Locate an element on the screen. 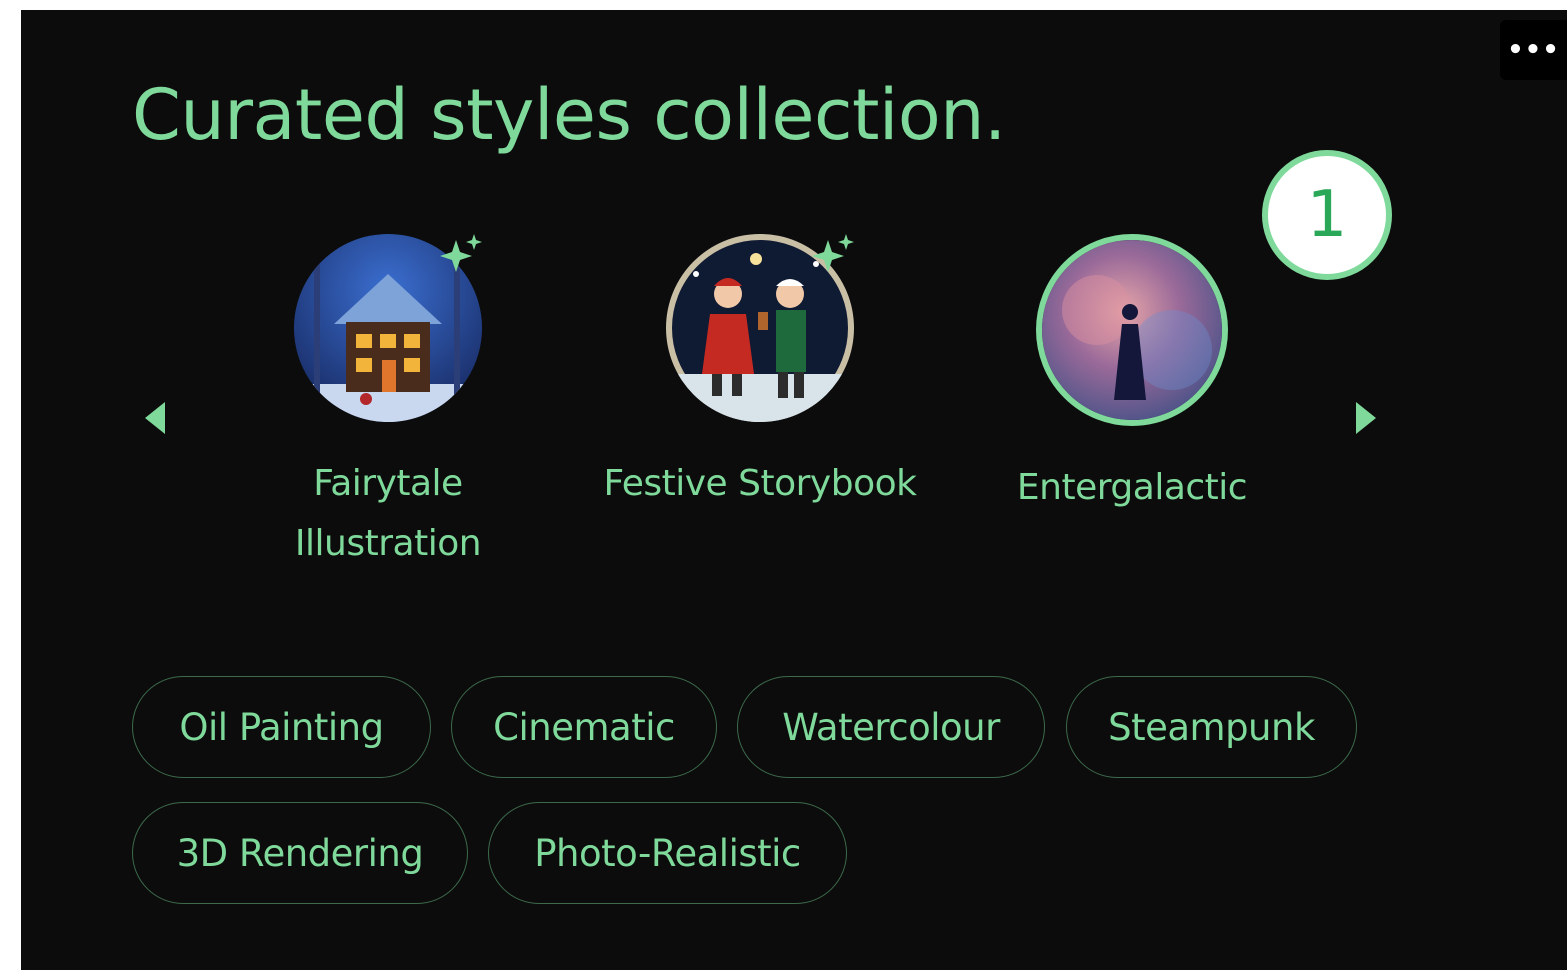 This screenshot has height=970, width=1567. entergalactic-thumbnail is located at coordinates (1132, 330).